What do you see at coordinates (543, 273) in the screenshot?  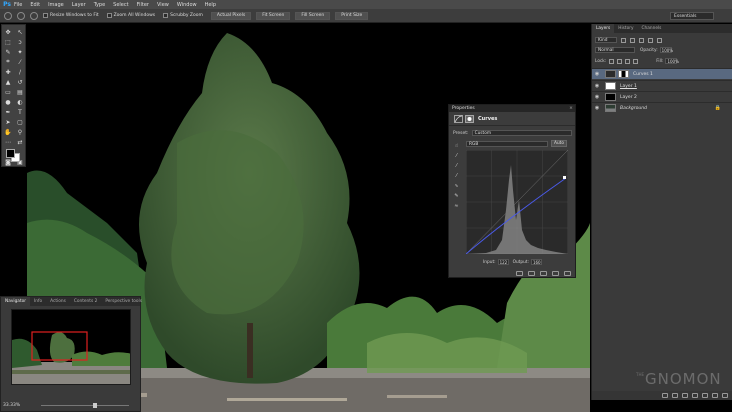 I see `reset-icon` at bounding box center [543, 273].